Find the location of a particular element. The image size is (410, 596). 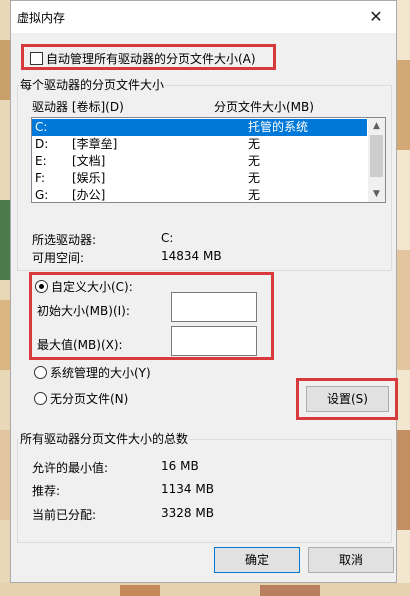

set-button-highlight: 设置(S) is located at coordinates (347, 399).